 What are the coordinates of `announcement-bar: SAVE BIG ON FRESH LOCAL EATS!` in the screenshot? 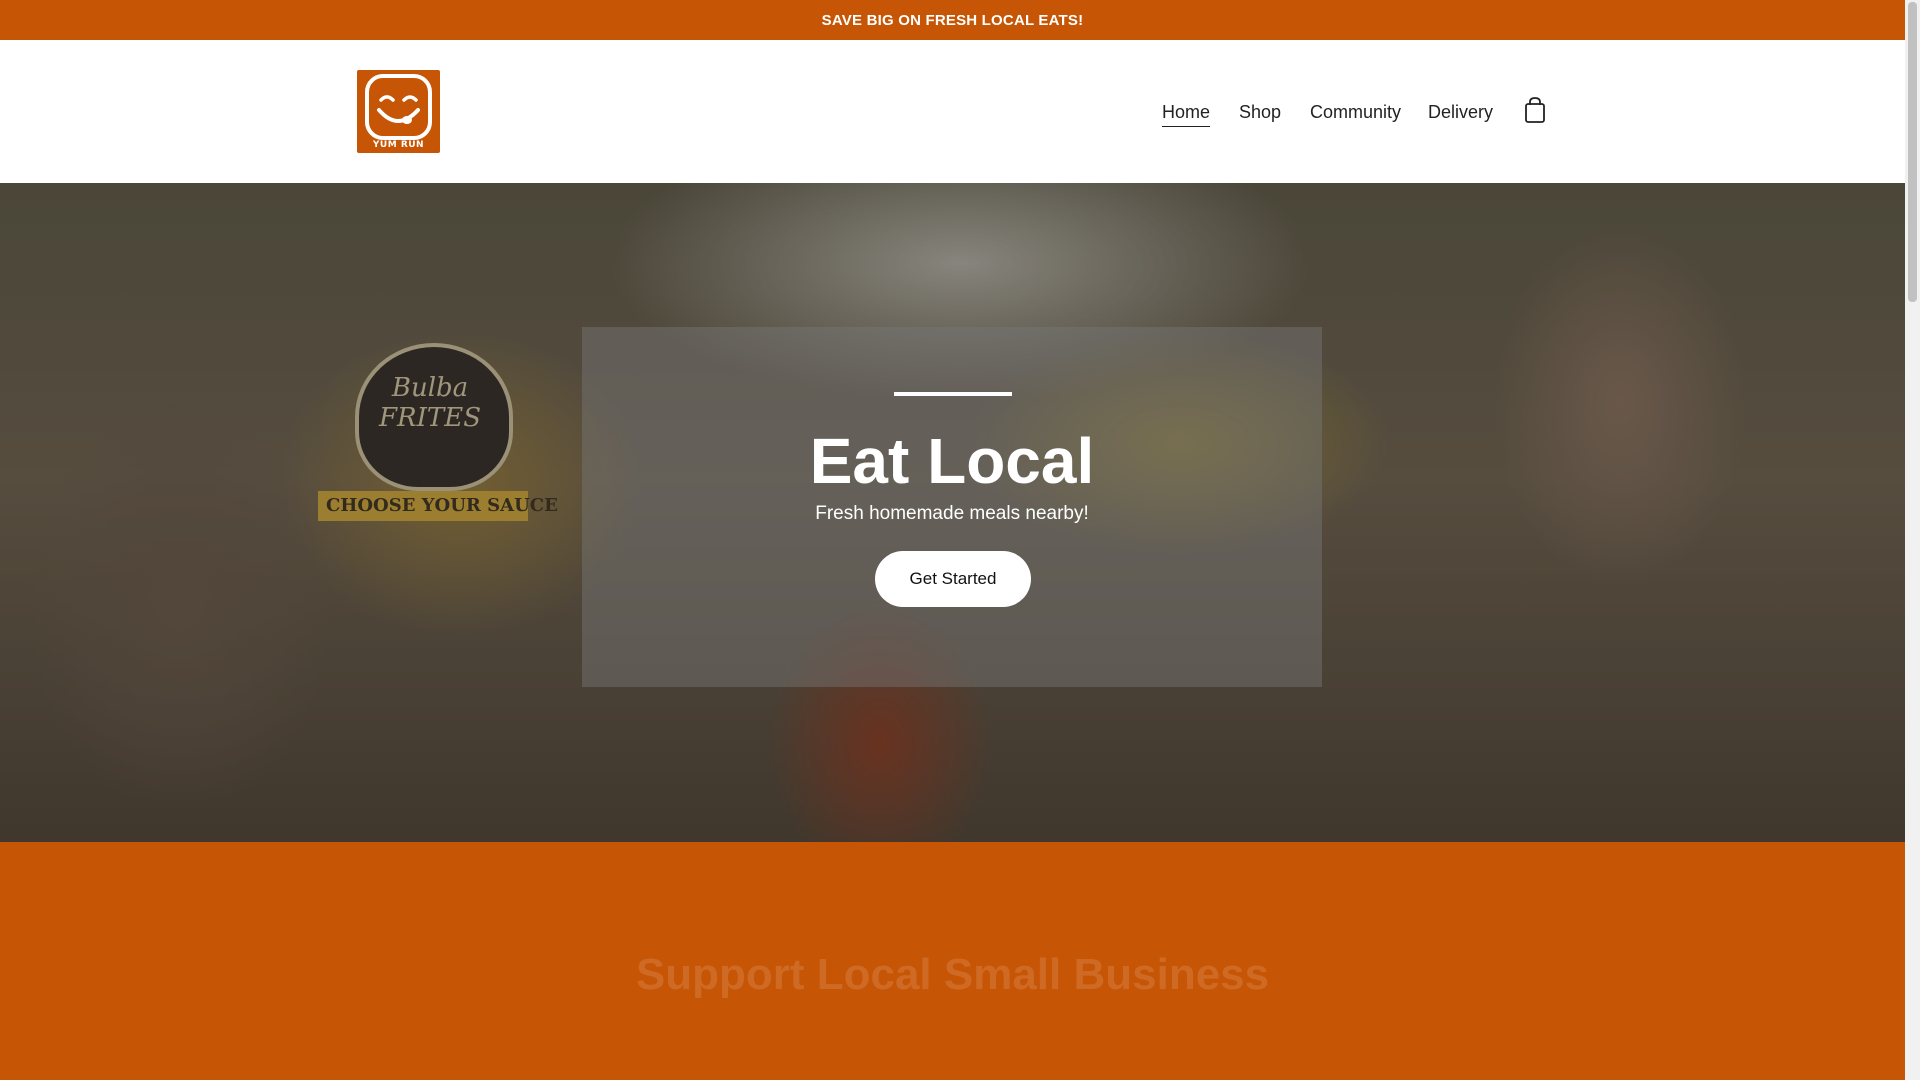 It's located at (952, 20).